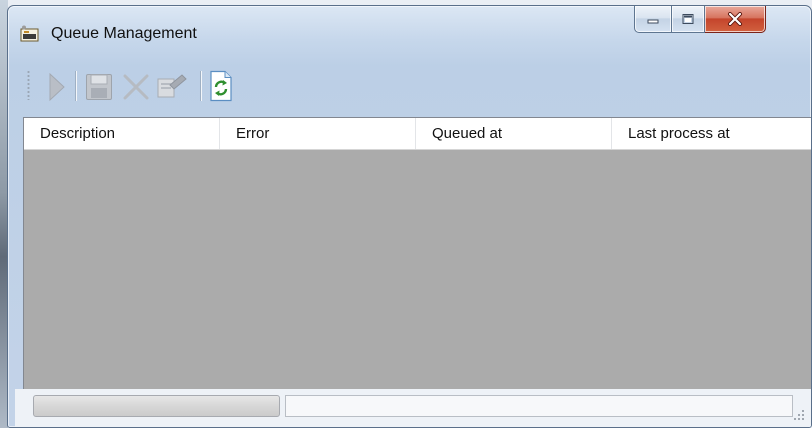 This screenshot has height=428, width=812. Describe the element at coordinates (156, 406) in the screenshot. I see `progress-bar` at that location.